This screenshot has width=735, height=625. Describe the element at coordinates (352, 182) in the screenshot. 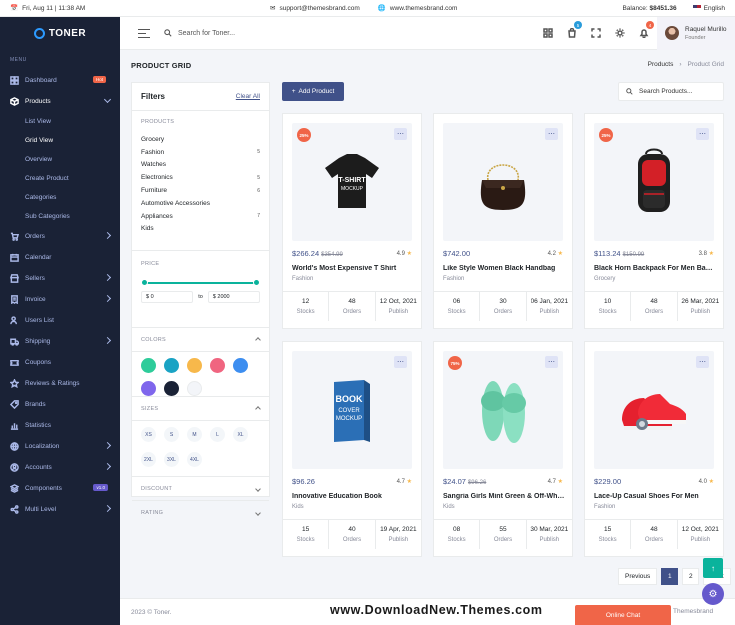

I see `tshirt-image: T-SHIRT MOCKUP` at that location.